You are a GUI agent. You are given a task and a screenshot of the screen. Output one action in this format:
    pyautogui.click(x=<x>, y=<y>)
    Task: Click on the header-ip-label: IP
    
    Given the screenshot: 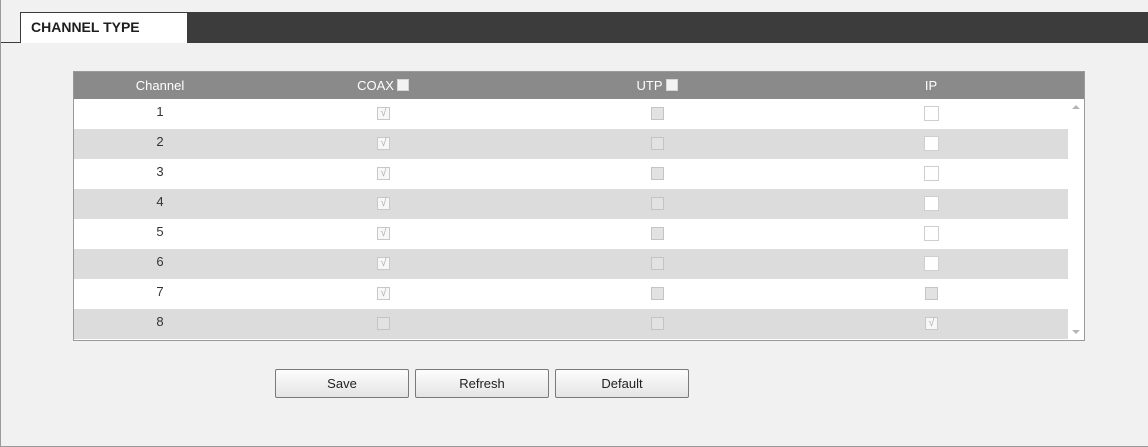 What is the action you would take?
    pyautogui.click(x=931, y=85)
    